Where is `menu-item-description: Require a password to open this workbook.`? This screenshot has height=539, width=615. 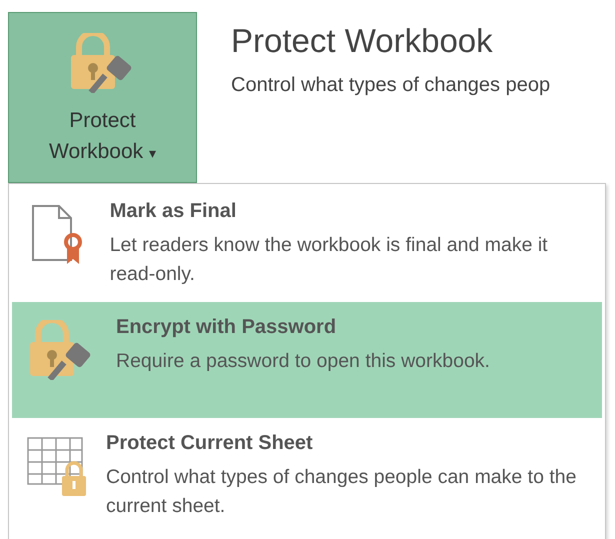
menu-item-description: Require a password to open this workbook. is located at coordinates (303, 361).